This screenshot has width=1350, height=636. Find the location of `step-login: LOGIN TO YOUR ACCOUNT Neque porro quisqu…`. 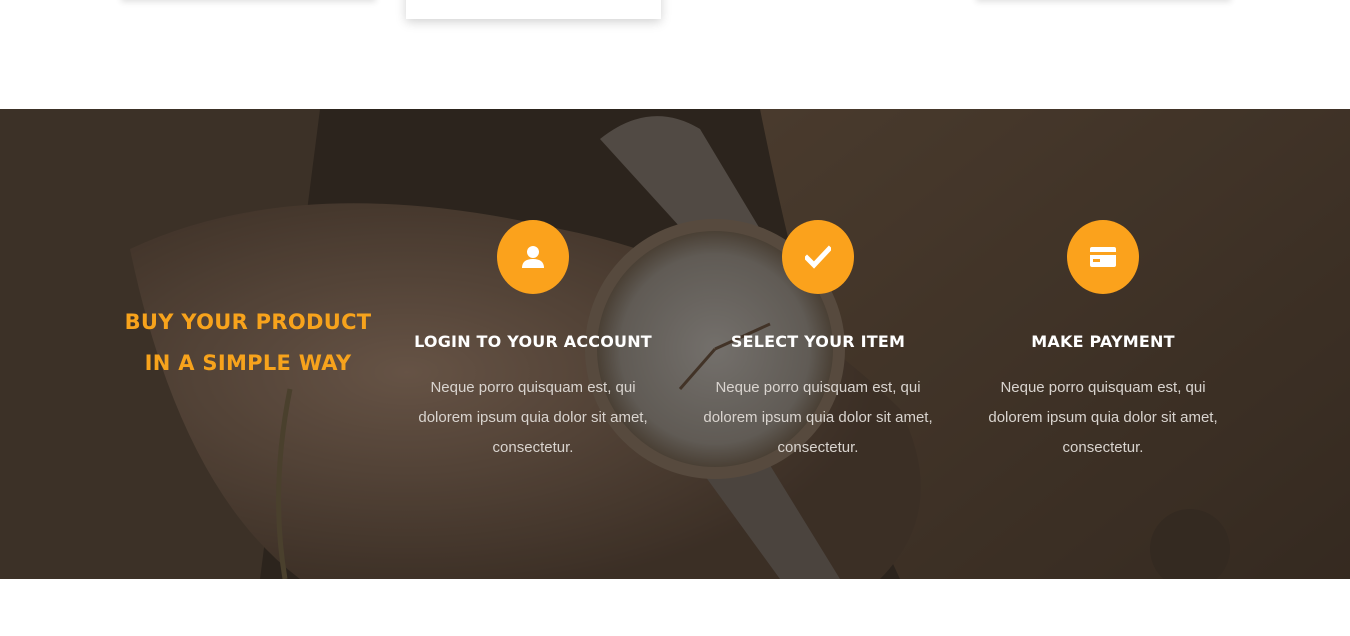

step-login: LOGIN TO YOUR ACCOUNT Neque porro quisqu… is located at coordinates (533, 341).